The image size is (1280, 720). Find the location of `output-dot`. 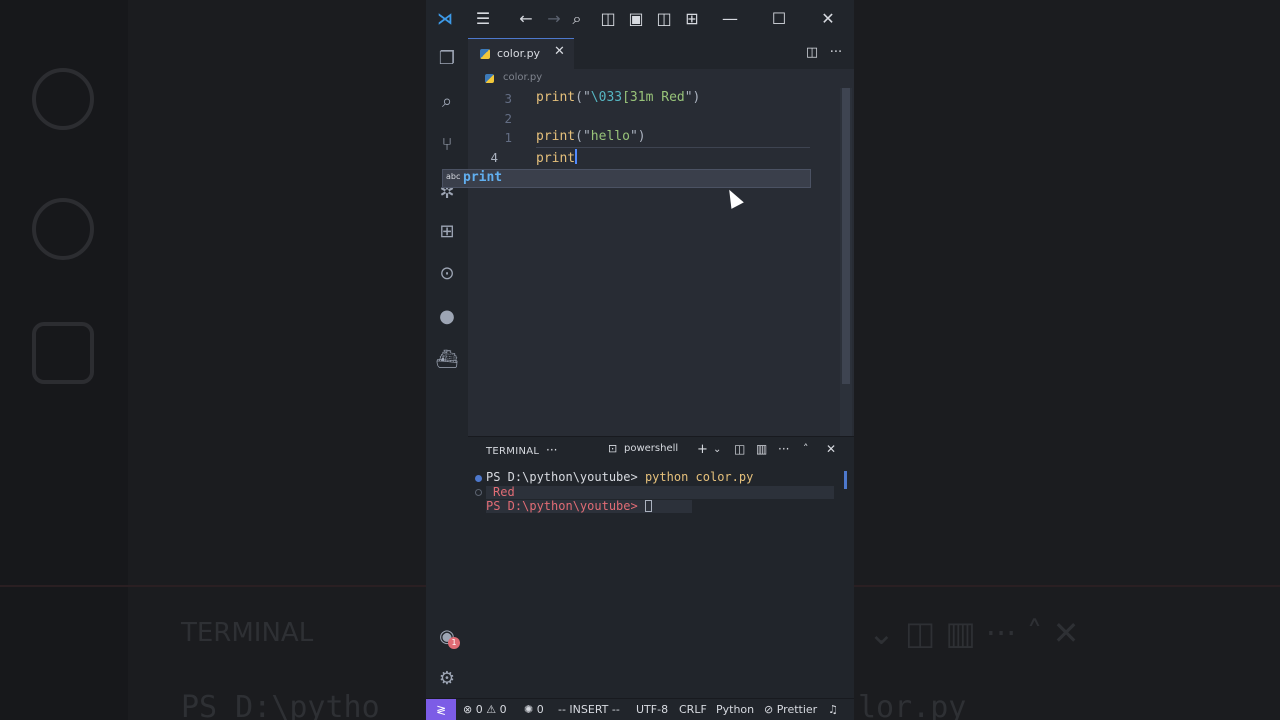

output-dot is located at coordinates (478, 492).